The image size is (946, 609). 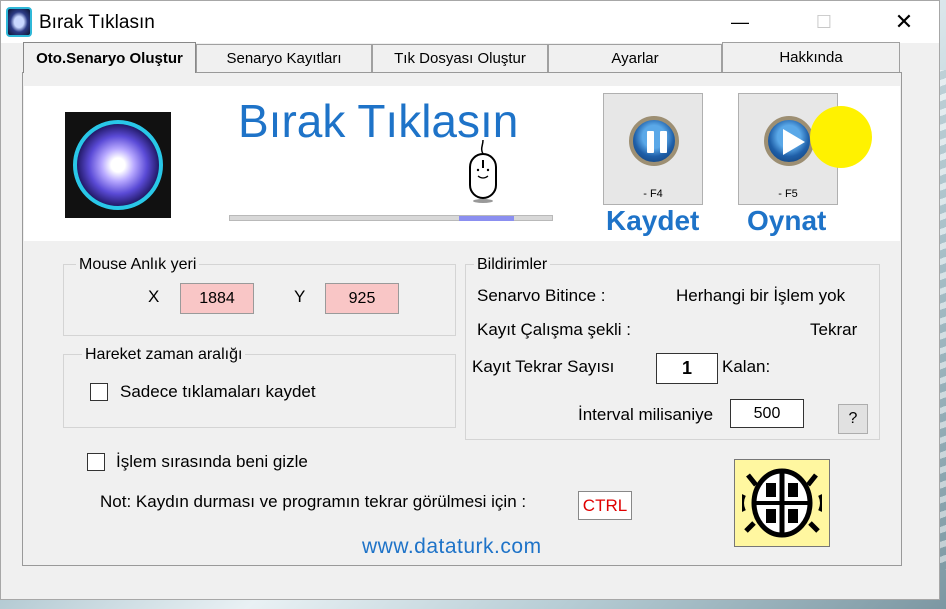 I want to click on website-link: www.dataturk.com, so click(x=452, y=547).